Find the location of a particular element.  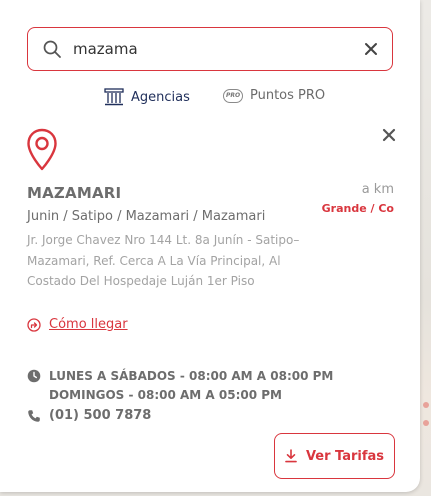

pro-badge-icon: PRO is located at coordinates (233, 95).